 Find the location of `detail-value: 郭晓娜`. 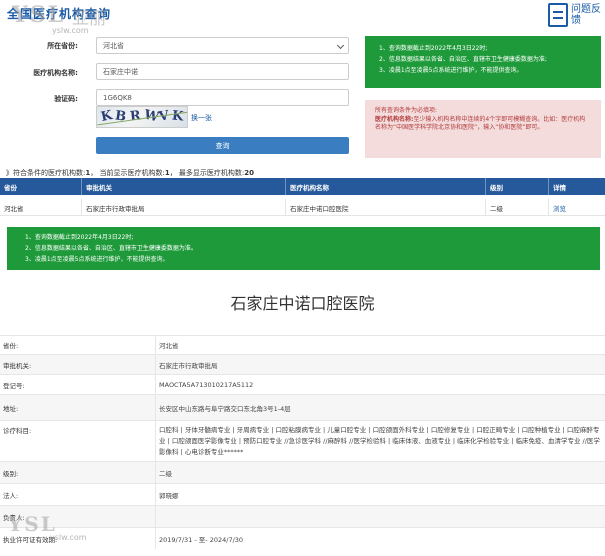

detail-value: 郭晓娜 is located at coordinates (379, 494).